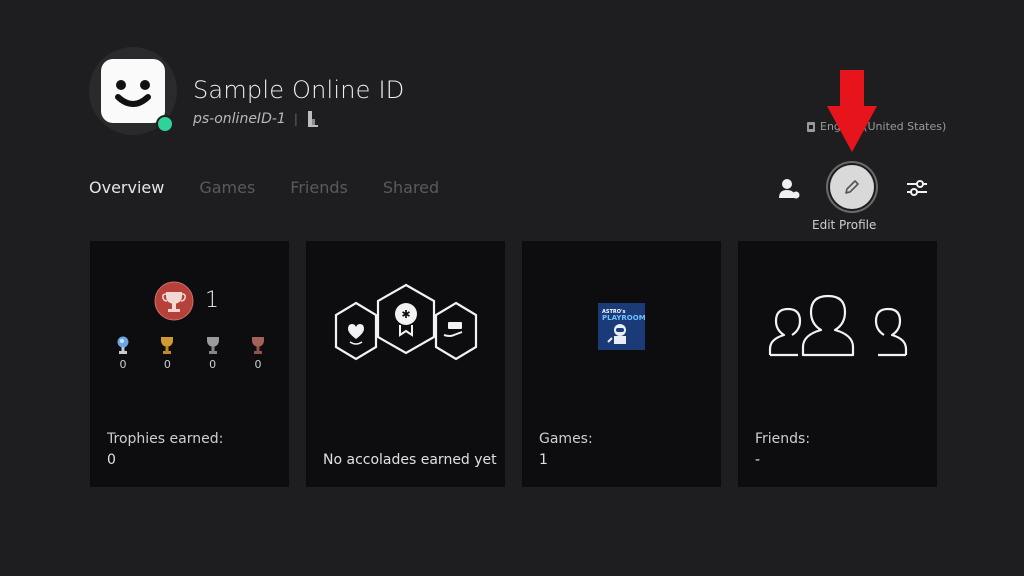 The image size is (1024, 576). I want to click on accolades-icon: ✱, so click(406, 322).